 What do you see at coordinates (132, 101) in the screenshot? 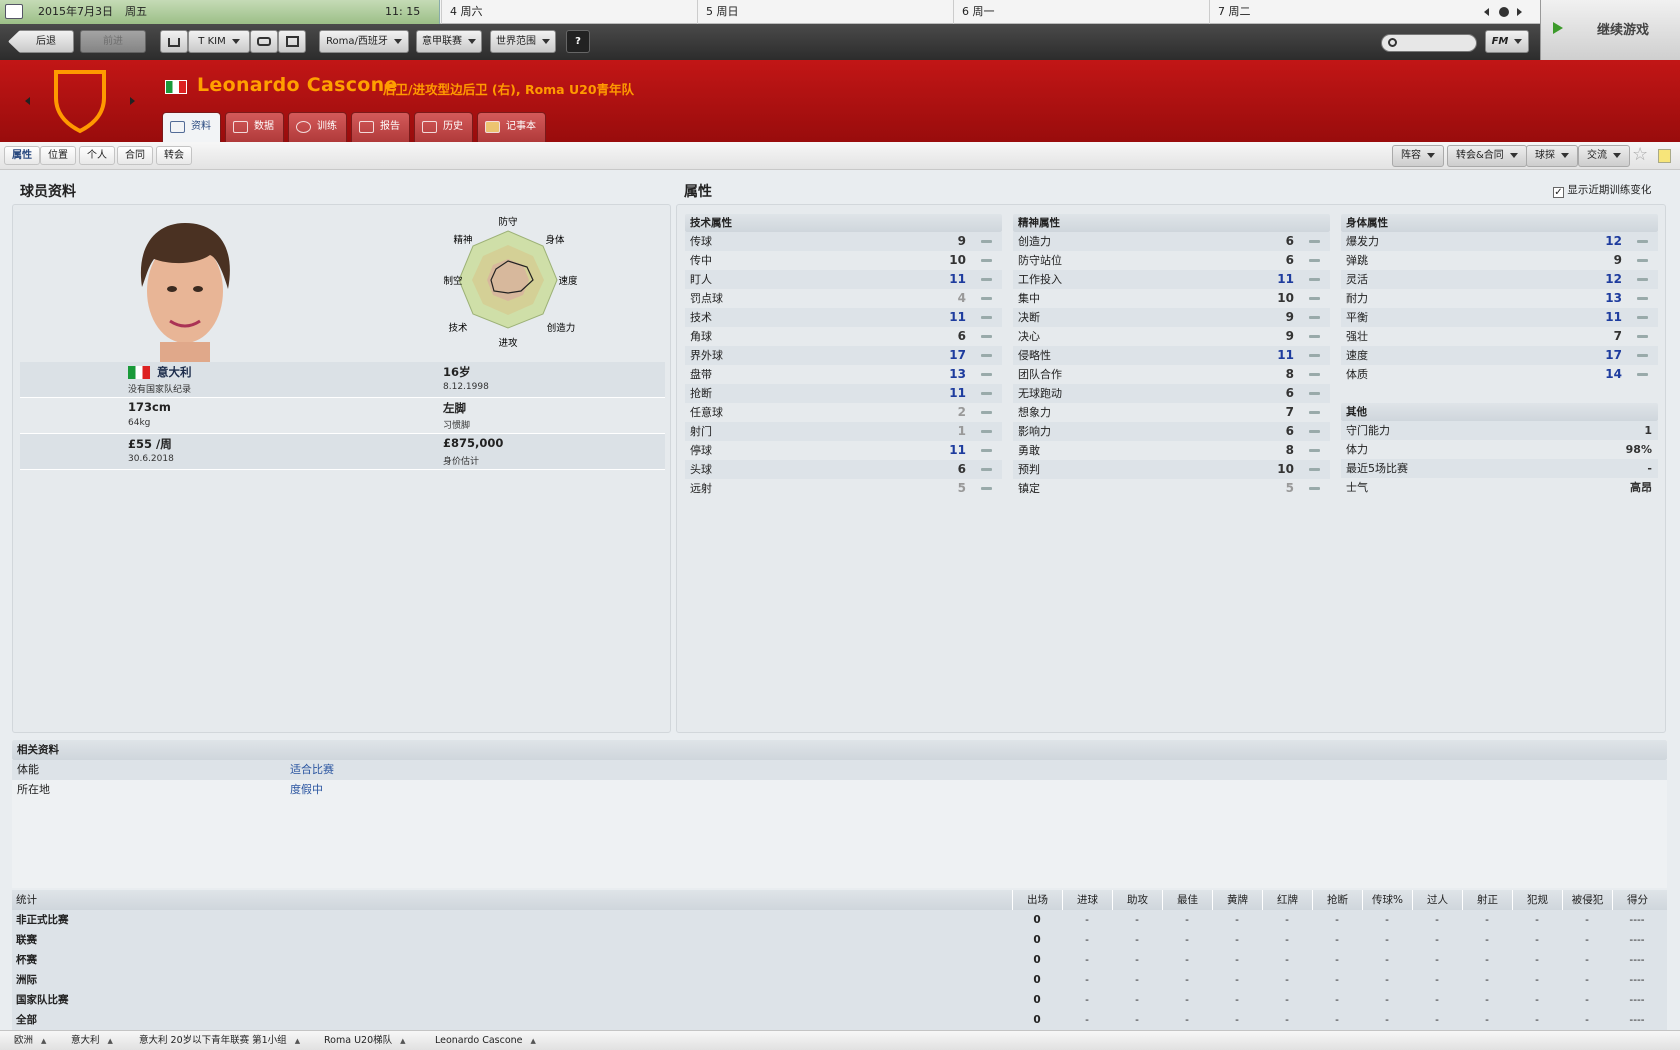
I see `next-player-icon` at bounding box center [132, 101].